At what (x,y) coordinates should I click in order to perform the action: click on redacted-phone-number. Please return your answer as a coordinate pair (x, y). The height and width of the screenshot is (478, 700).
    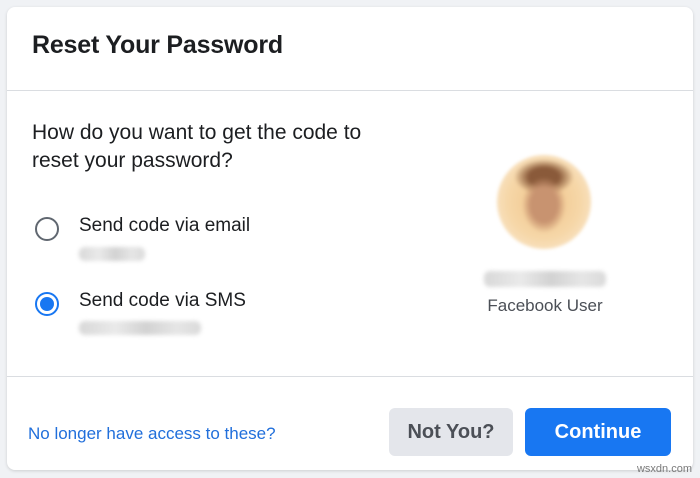
    Looking at the image, I should click on (140, 328).